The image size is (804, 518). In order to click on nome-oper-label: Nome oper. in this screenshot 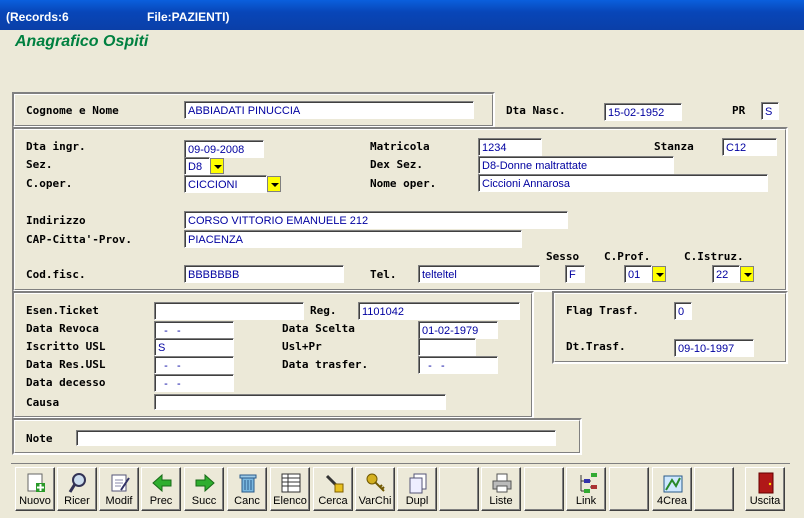, I will do `click(403, 183)`.